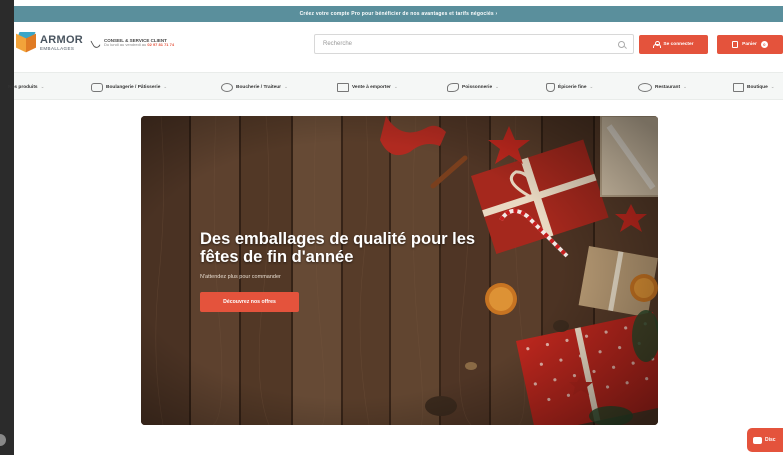  I want to click on fish-icon, so click(453, 87).